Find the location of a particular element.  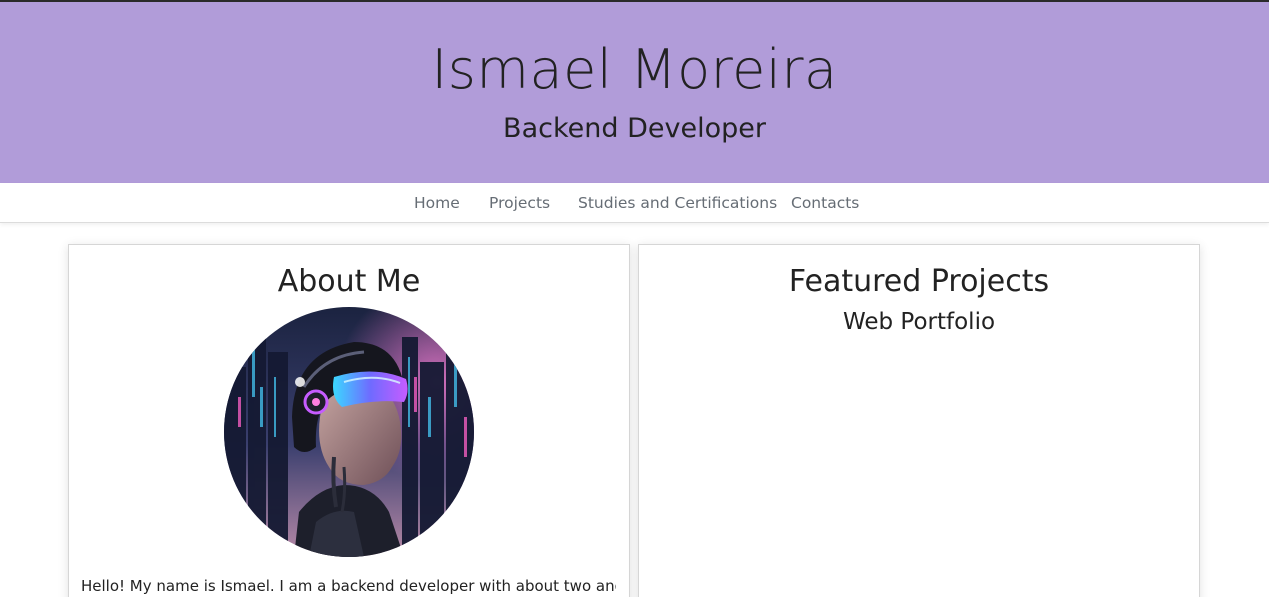

site-title: Ismael Moreira is located at coordinates (634, 69).